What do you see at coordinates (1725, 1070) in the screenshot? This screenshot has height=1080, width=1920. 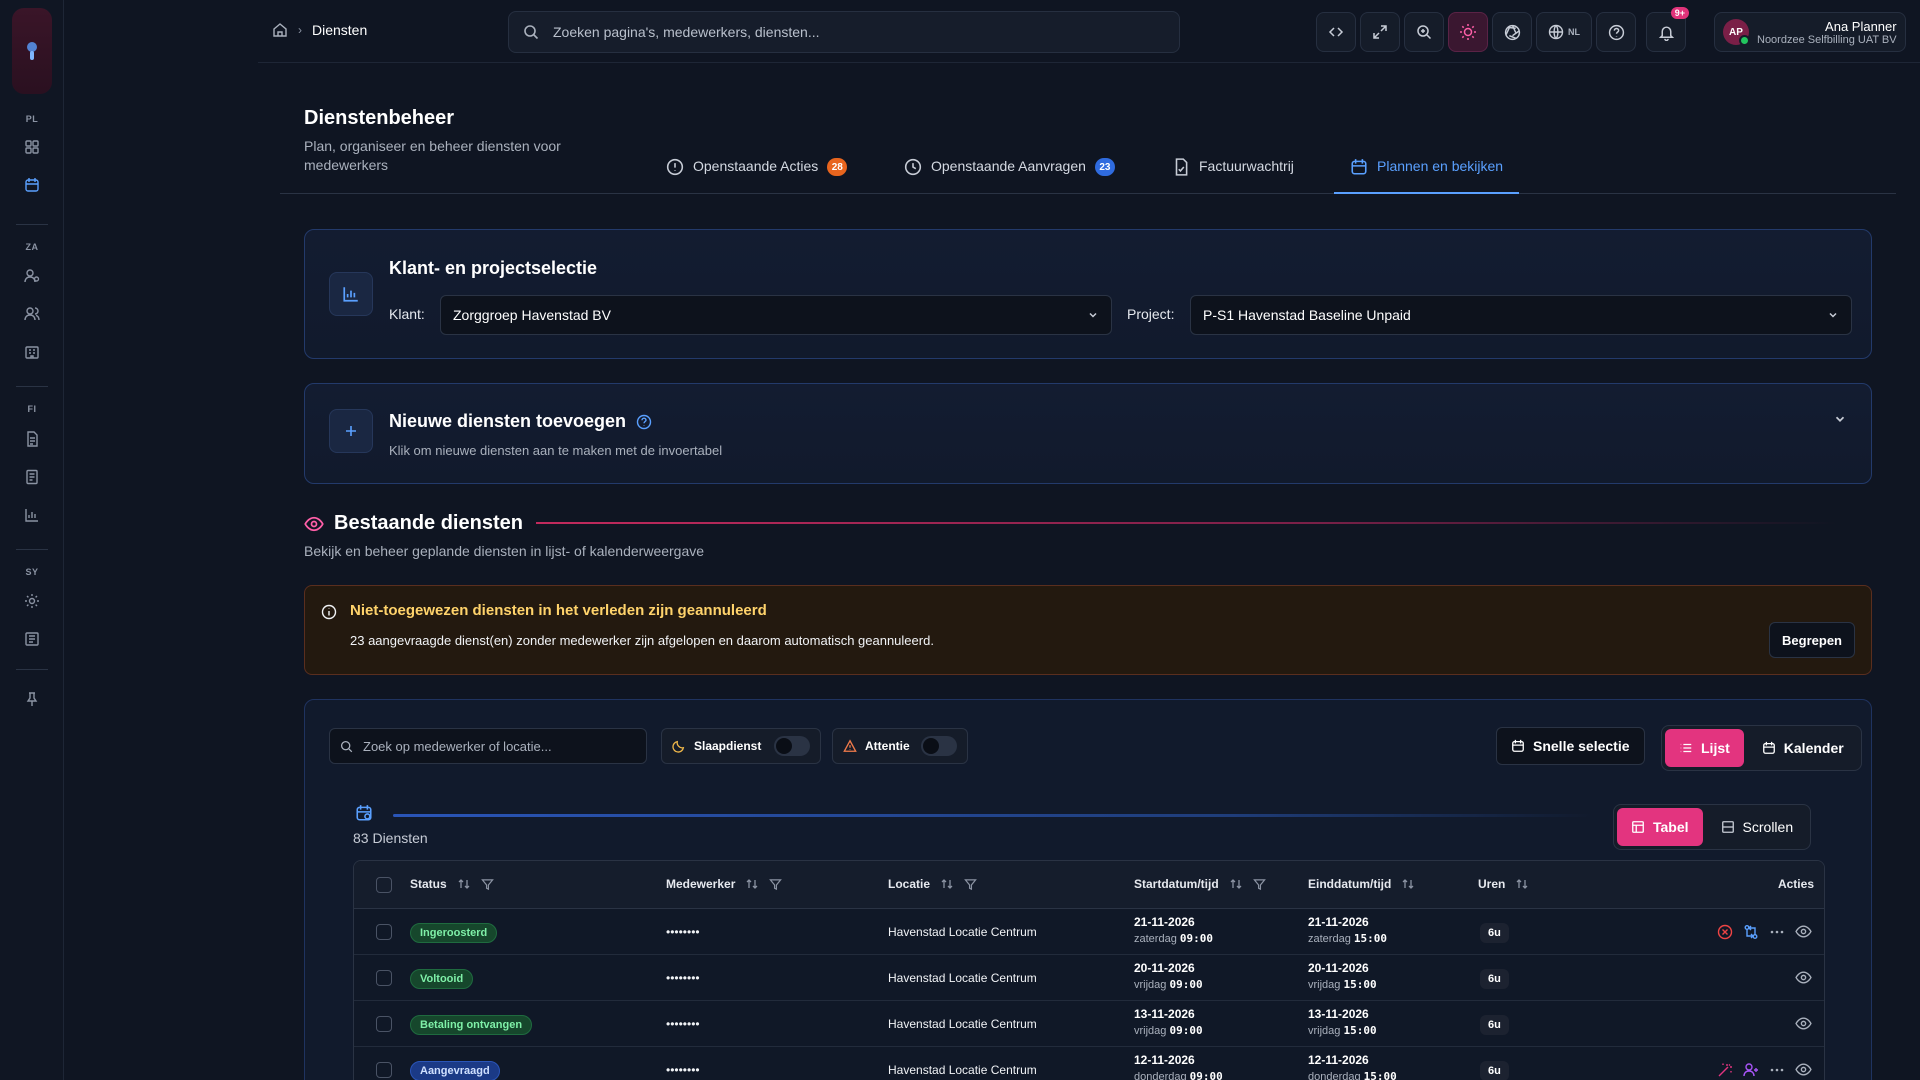 I see `magic-wand-icon` at bounding box center [1725, 1070].